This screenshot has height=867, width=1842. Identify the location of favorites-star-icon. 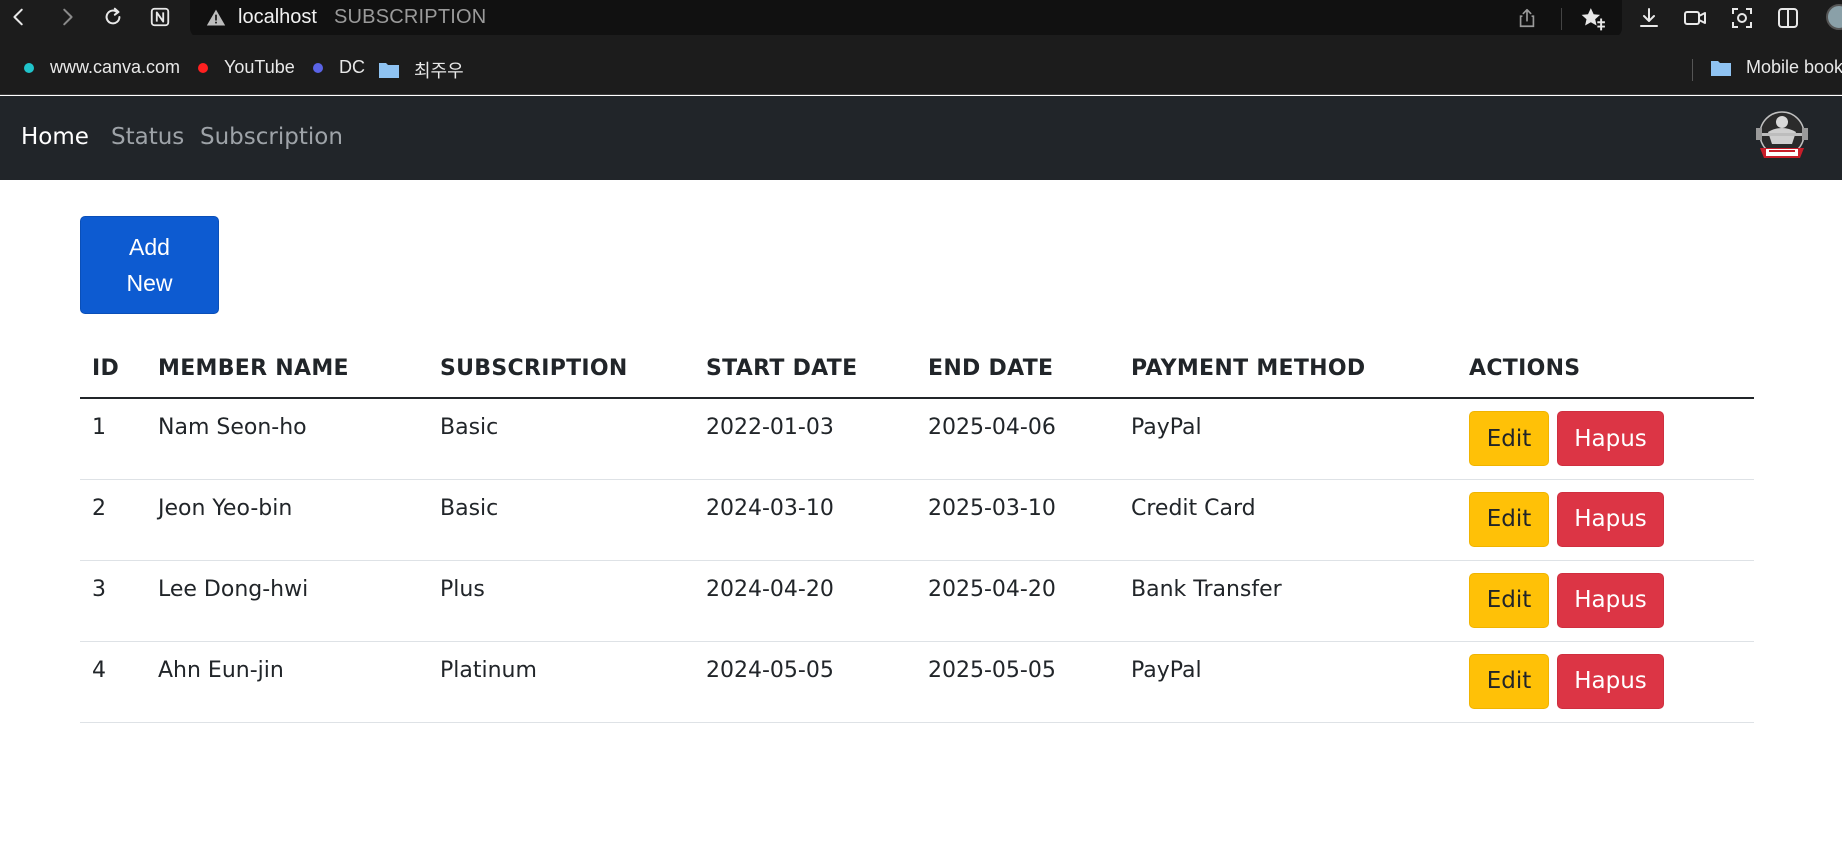
(1593, 19).